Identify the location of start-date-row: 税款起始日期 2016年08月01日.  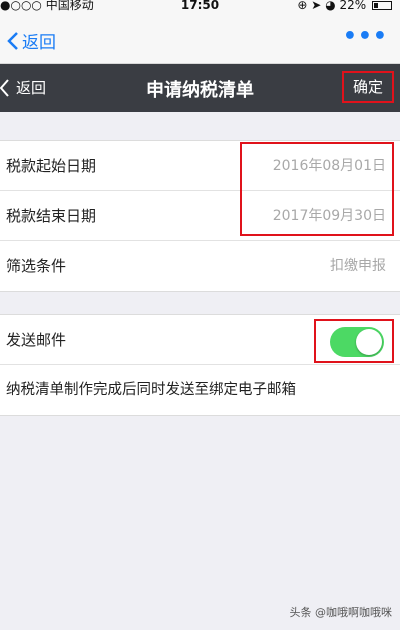
(200, 166).